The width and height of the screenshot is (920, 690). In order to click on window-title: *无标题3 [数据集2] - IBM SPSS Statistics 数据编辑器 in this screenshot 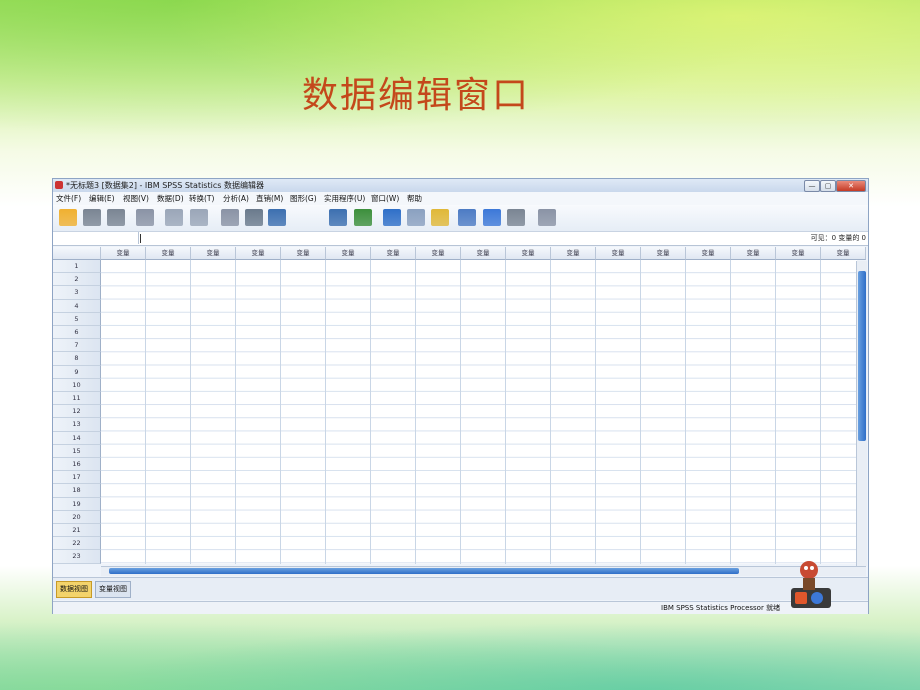, I will do `click(165, 185)`.